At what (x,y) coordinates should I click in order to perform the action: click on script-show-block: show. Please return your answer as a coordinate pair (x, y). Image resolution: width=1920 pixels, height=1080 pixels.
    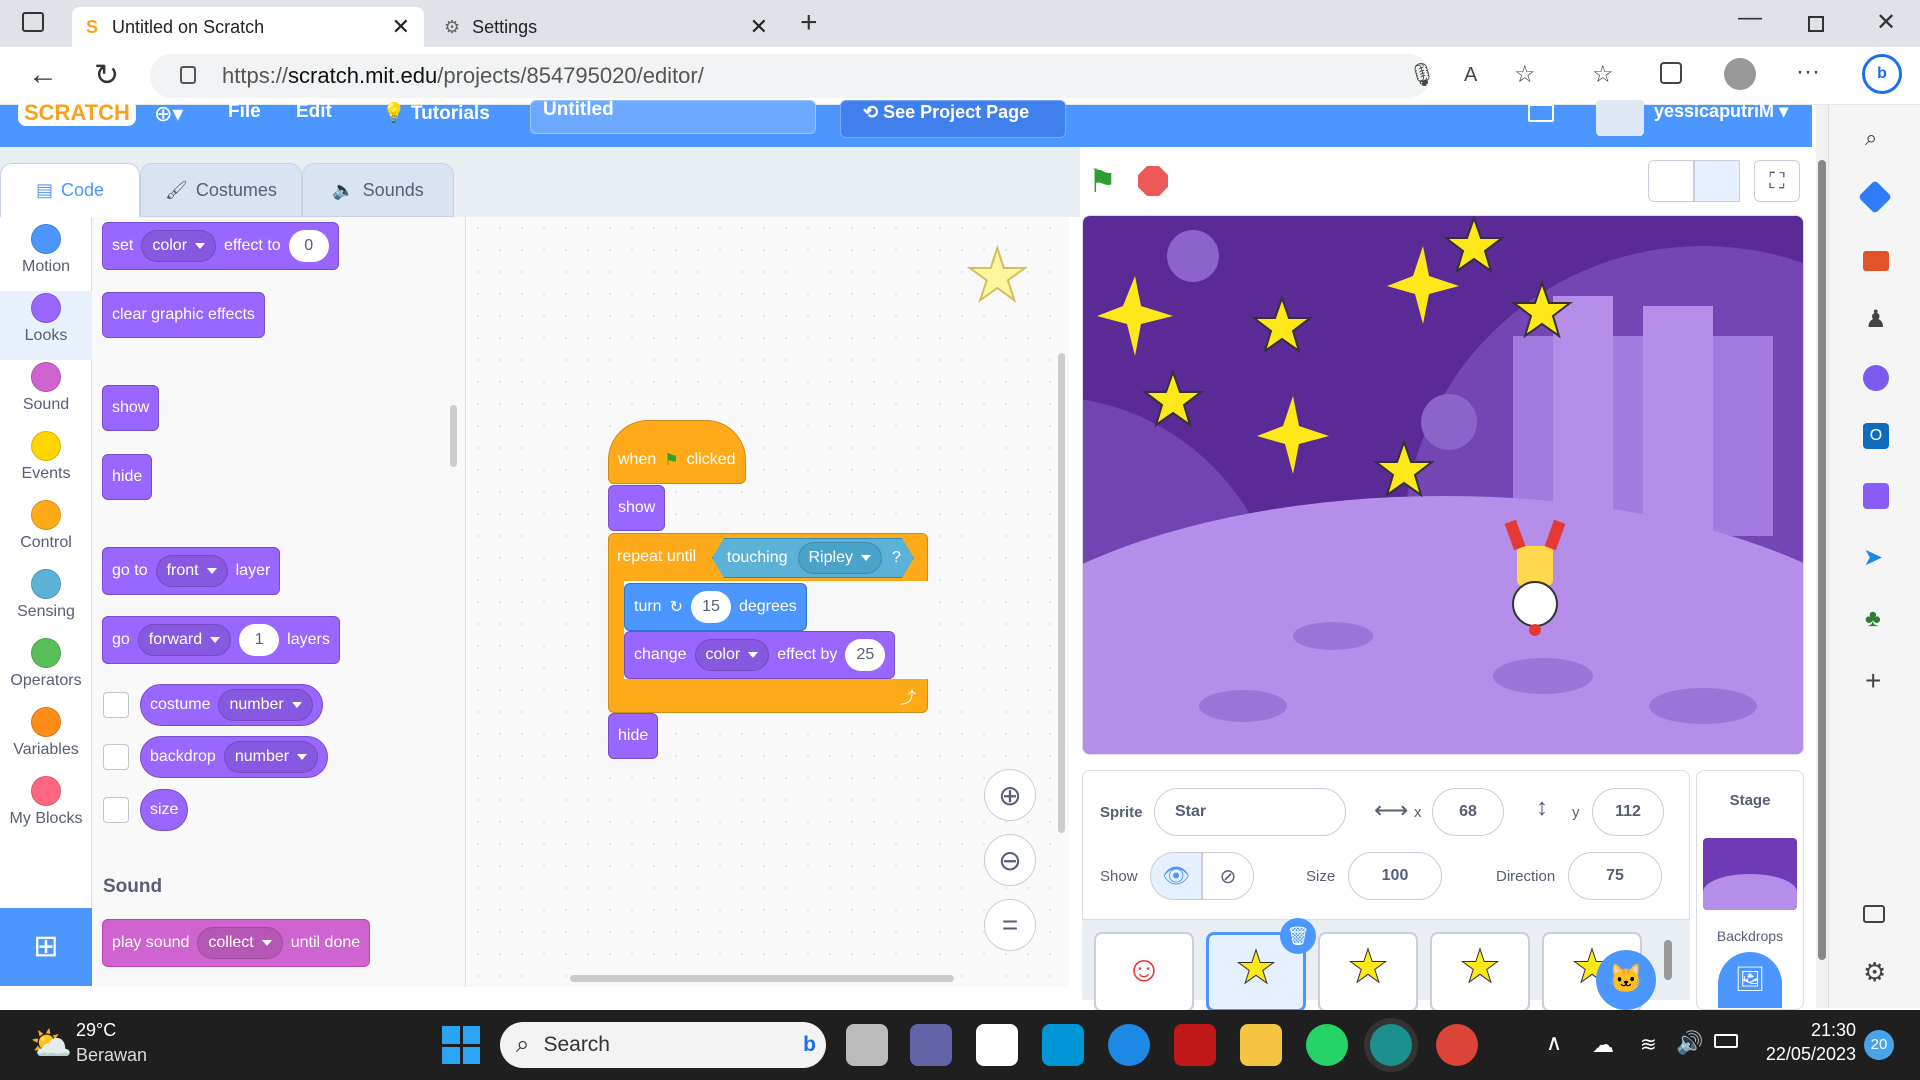
    Looking at the image, I should click on (637, 508).